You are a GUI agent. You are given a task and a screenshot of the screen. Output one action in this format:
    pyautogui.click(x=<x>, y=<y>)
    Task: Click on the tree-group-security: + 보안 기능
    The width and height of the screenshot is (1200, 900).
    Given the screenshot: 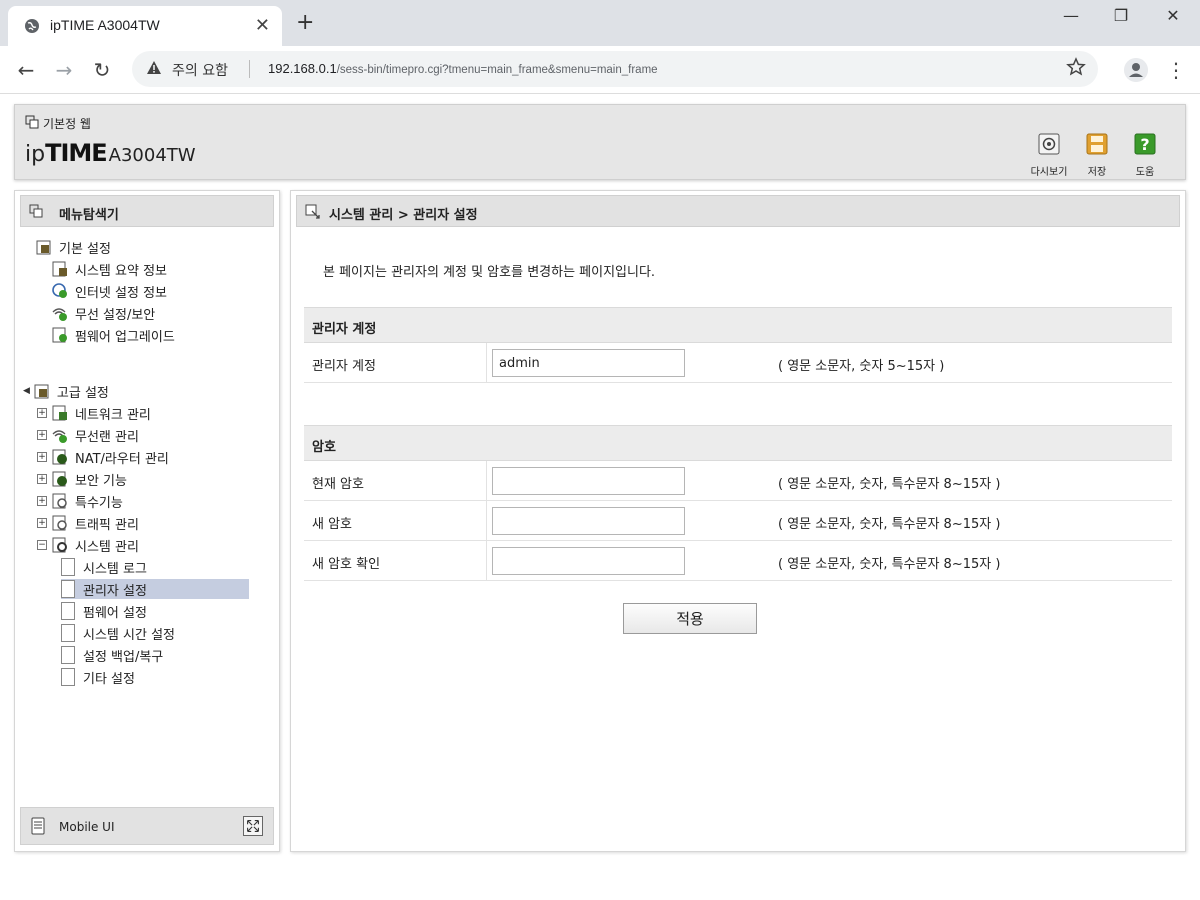 What is the action you would take?
    pyautogui.click(x=82, y=479)
    